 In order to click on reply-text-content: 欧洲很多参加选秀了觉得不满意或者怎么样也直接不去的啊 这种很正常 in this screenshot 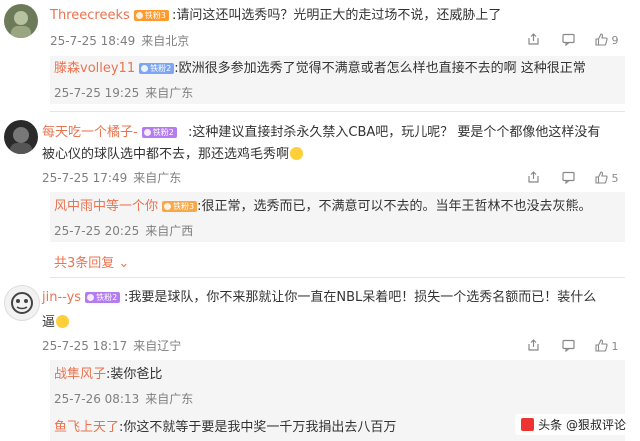, I will do `click(382, 68)`.